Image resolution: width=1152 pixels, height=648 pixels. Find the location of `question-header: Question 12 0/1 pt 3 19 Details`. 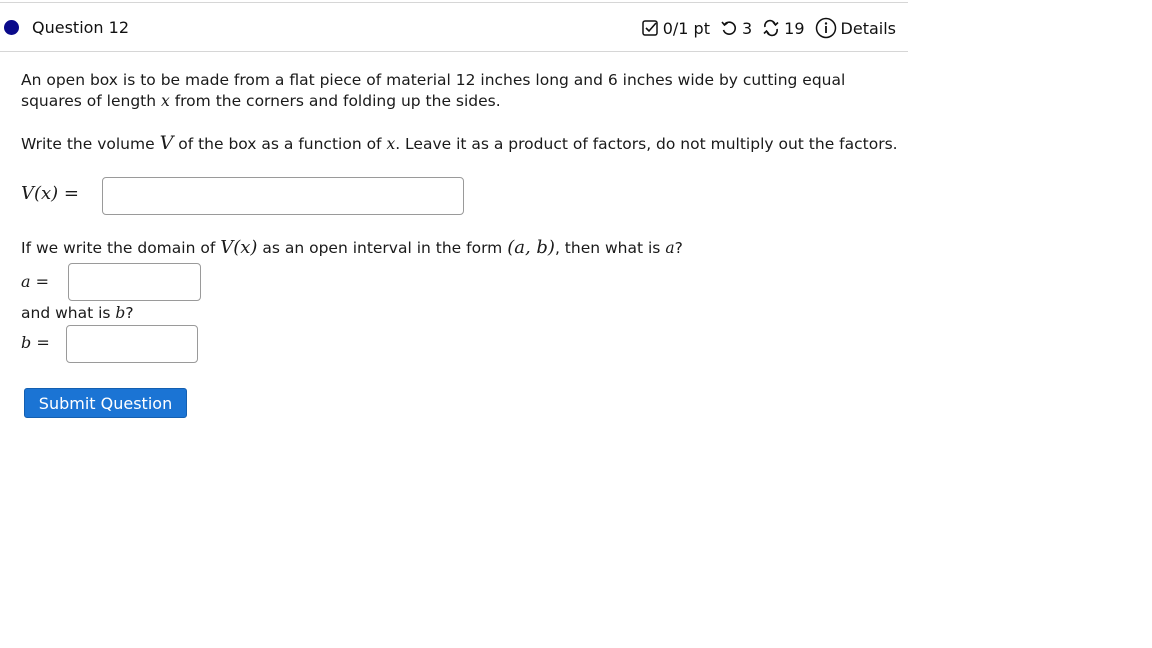

question-header: Question 12 0/1 pt 3 19 Details is located at coordinates (454, 27).